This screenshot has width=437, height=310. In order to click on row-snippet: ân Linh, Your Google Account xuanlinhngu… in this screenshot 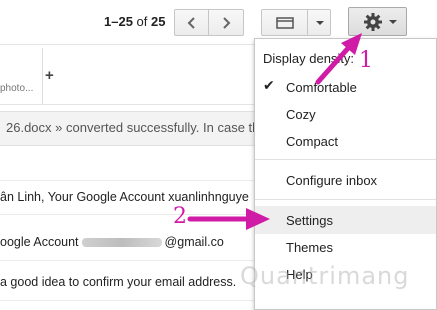, I will do `click(124, 197)`.